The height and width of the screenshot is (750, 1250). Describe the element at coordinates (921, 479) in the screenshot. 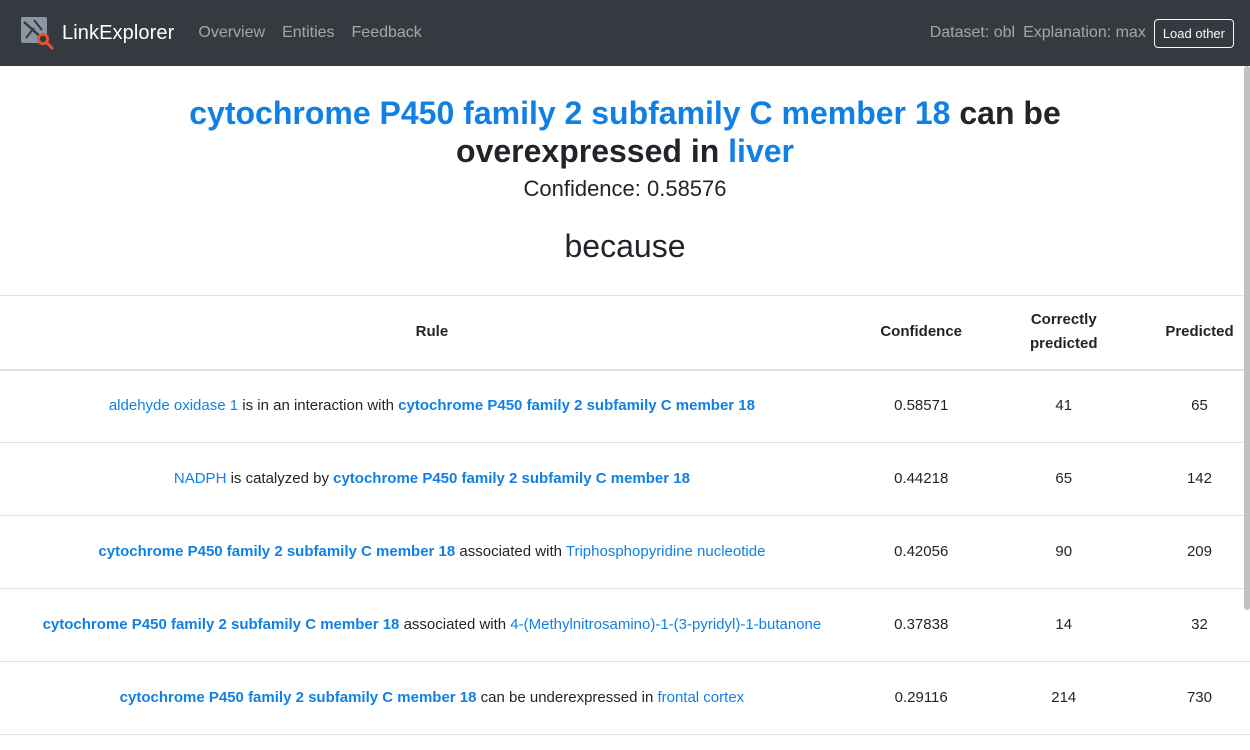

I see `confidence-cell: 0.44218` at that location.